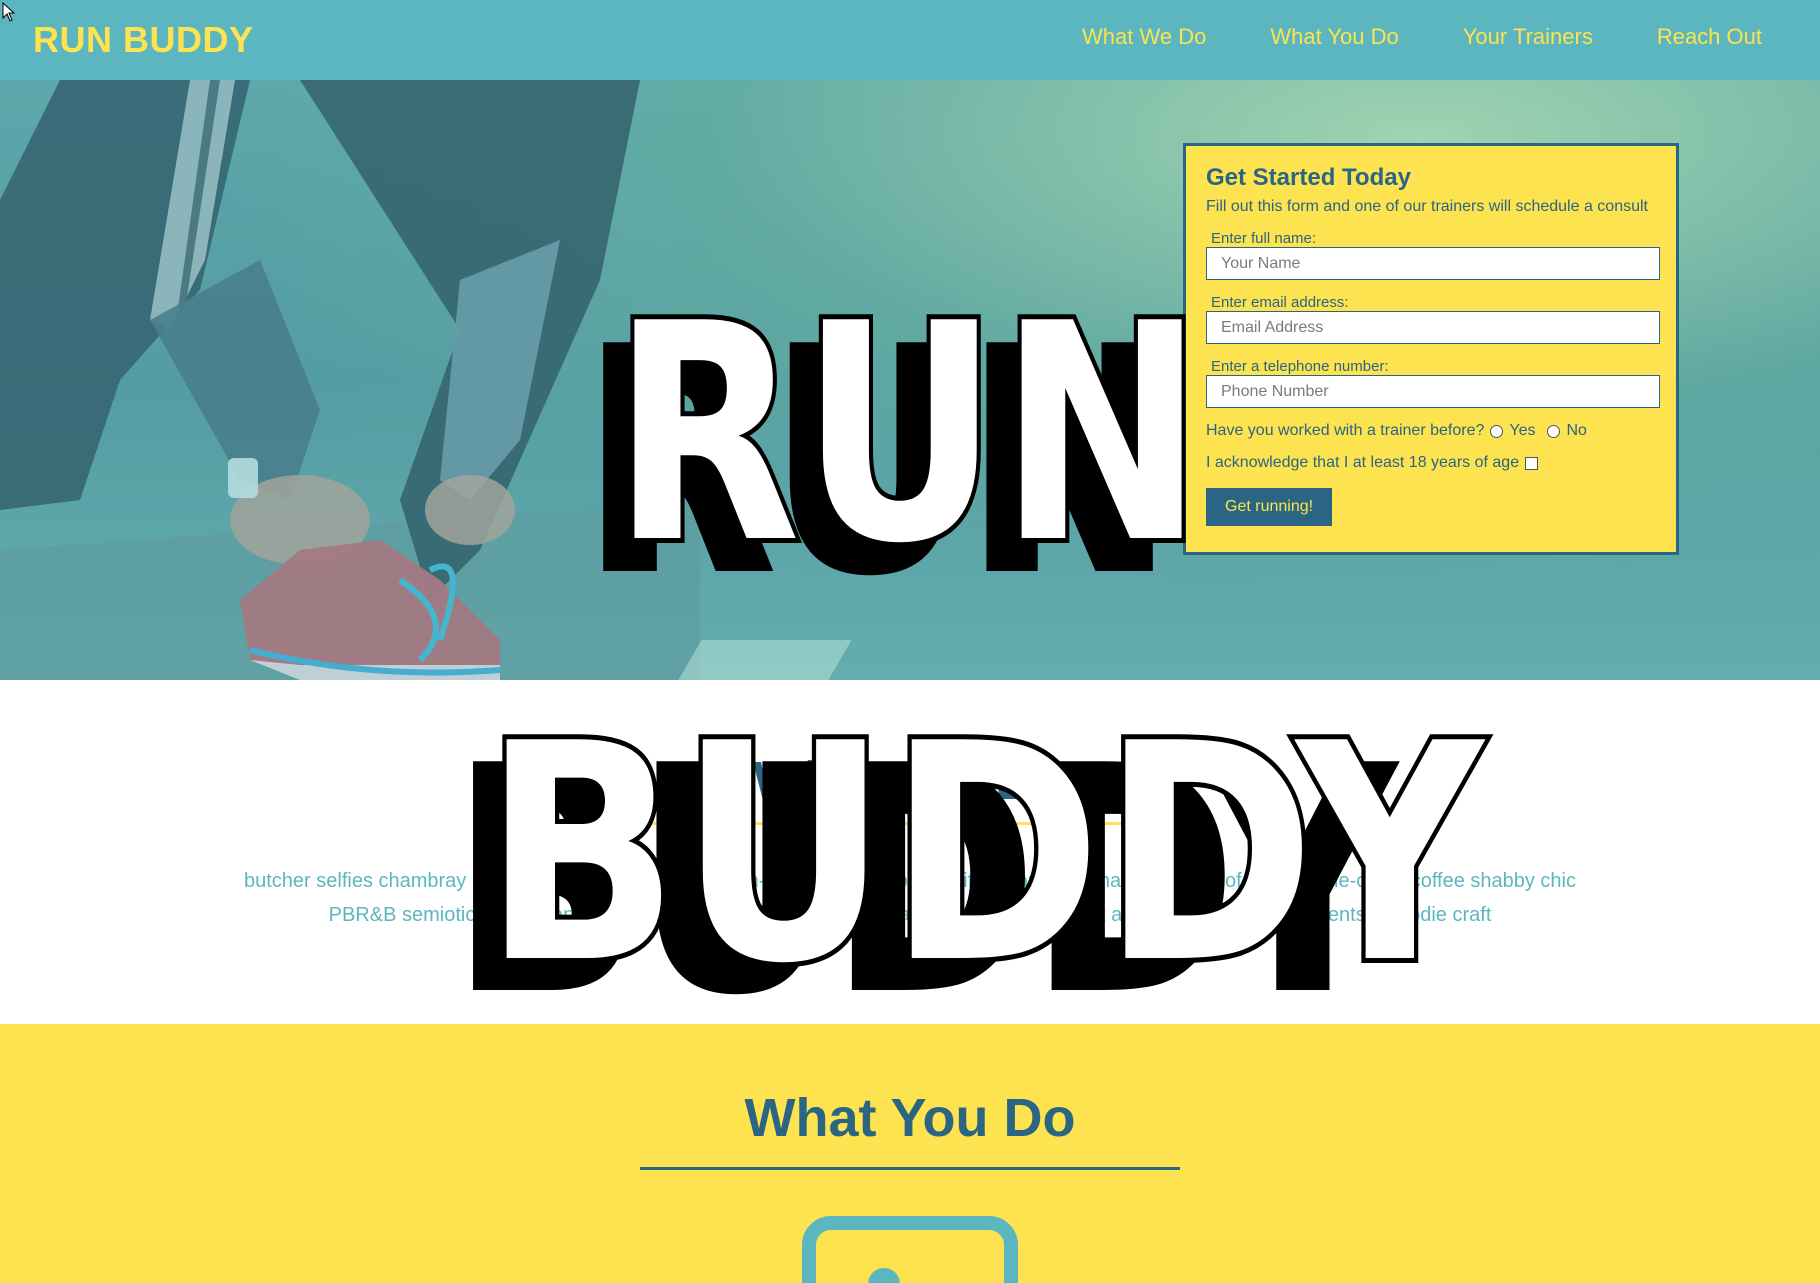 This screenshot has height=1283, width=1820. What do you see at coordinates (910, 1118) in the screenshot?
I see `what-you-do-heading: What You Do` at bounding box center [910, 1118].